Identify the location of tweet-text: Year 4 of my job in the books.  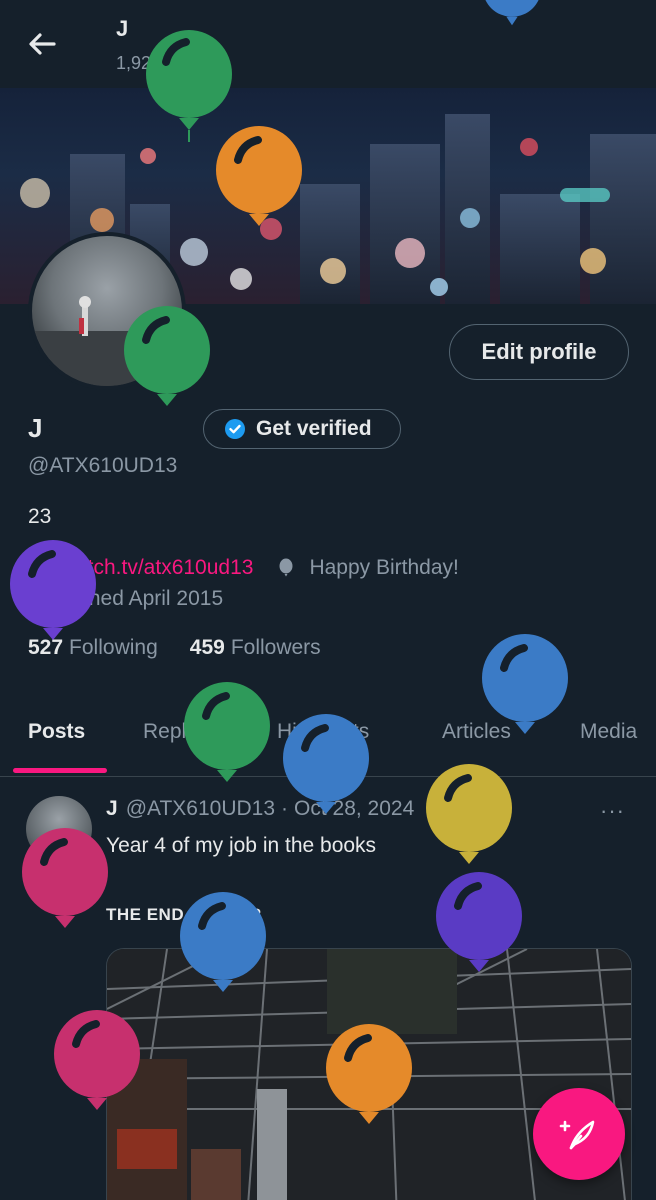
(241, 845).